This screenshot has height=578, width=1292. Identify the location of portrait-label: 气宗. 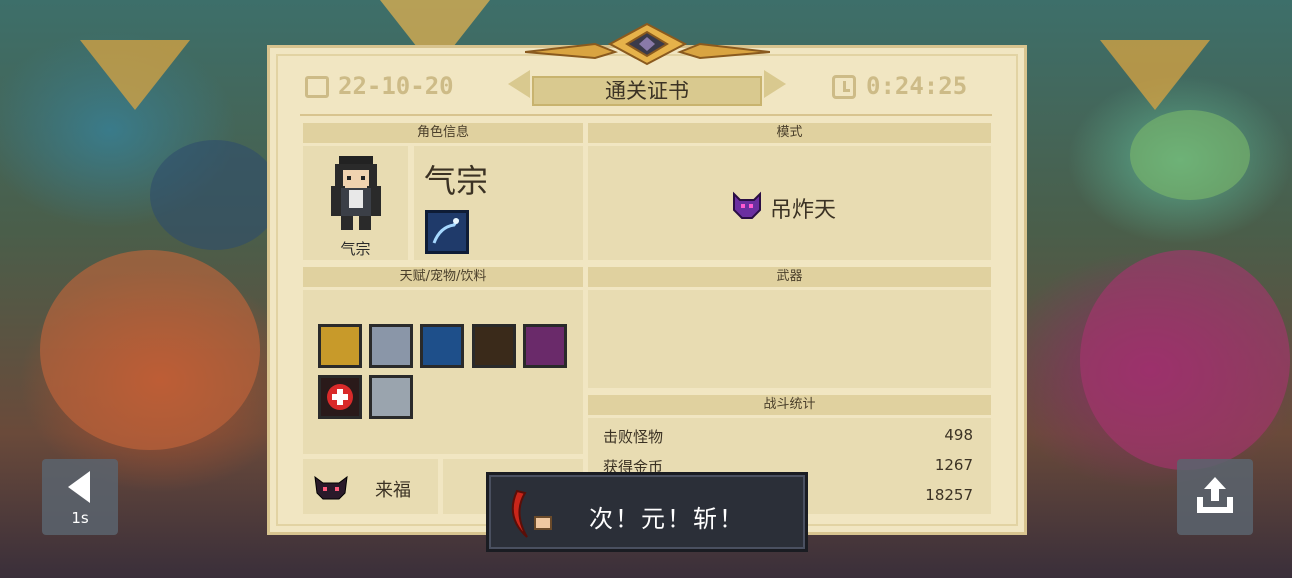
(355, 249).